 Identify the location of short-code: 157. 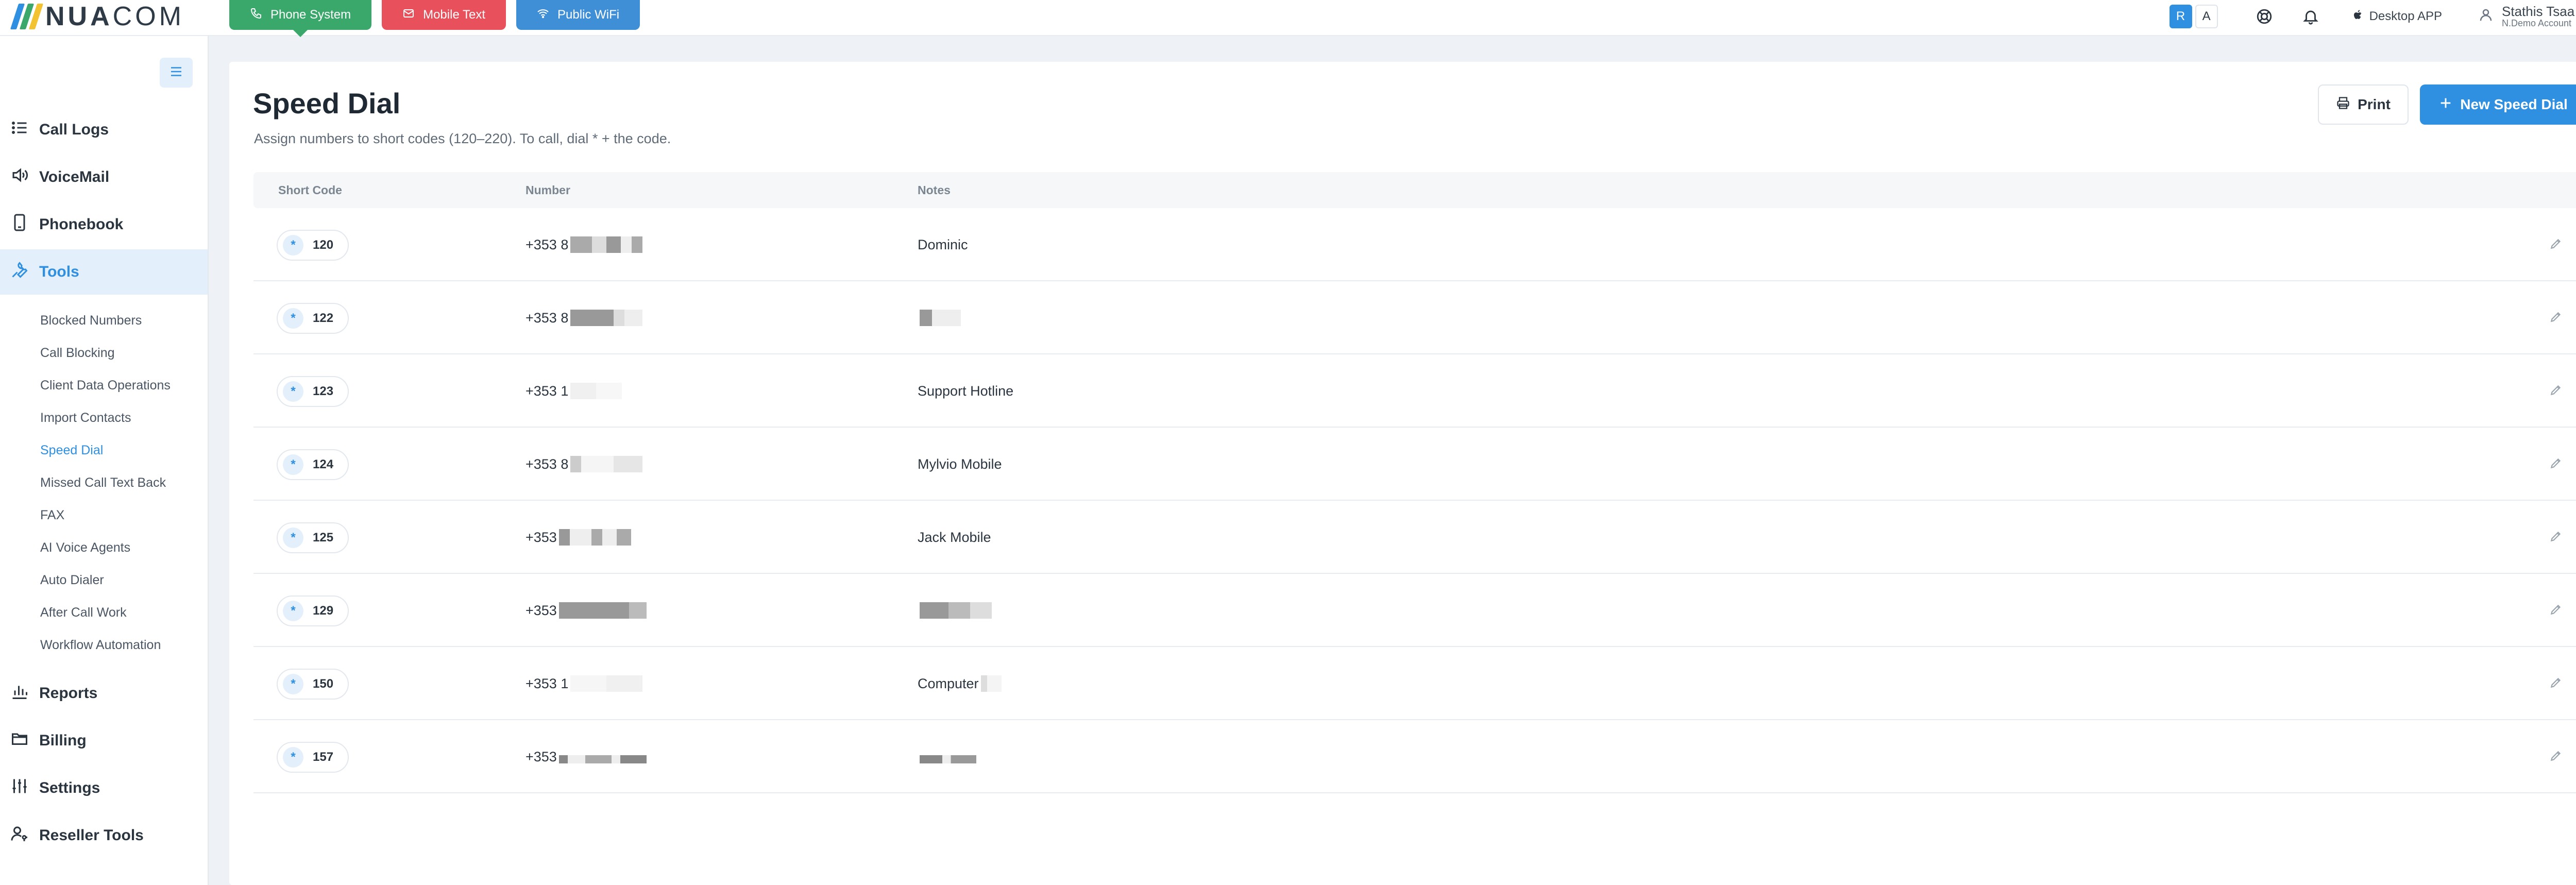
(324, 757).